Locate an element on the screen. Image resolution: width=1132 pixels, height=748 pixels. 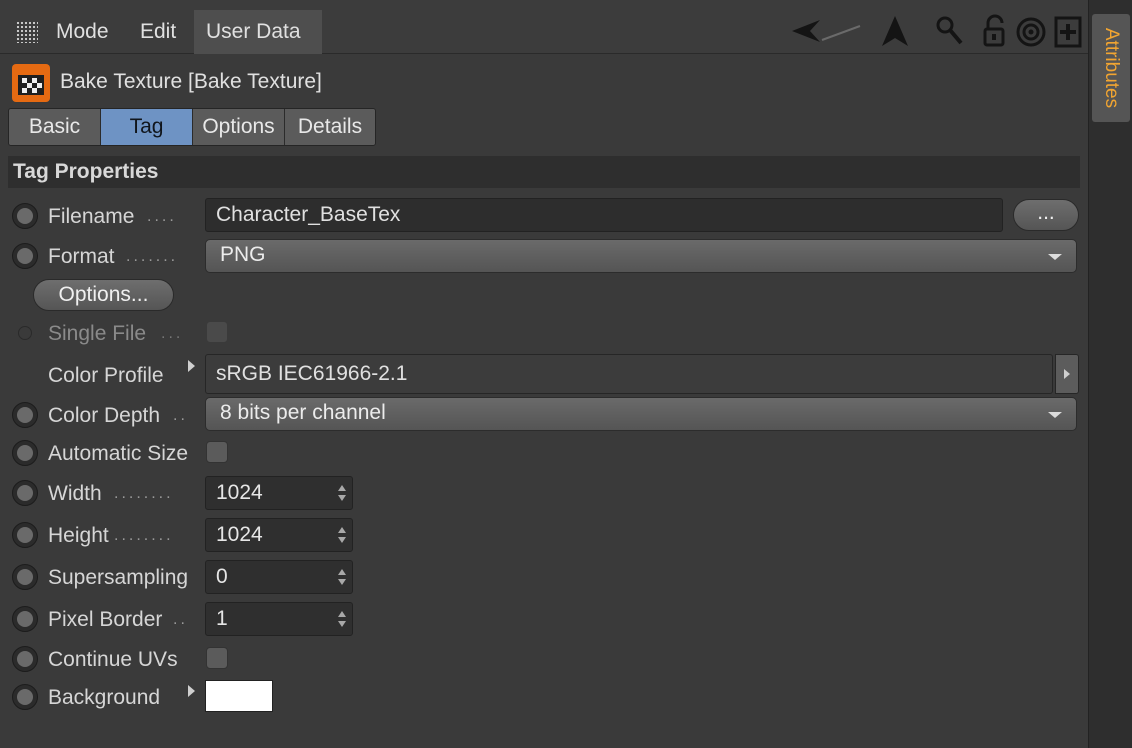
pixel-border-field: 1 is located at coordinates (279, 619).